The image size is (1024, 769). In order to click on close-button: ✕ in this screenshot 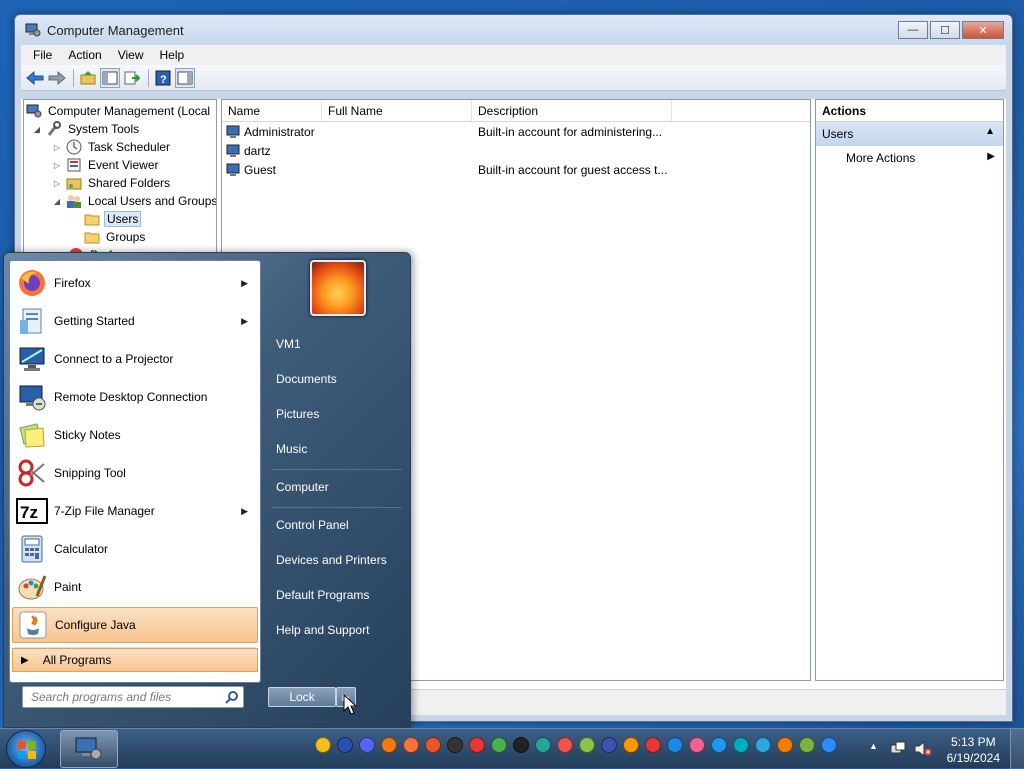, I will do `click(983, 30)`.